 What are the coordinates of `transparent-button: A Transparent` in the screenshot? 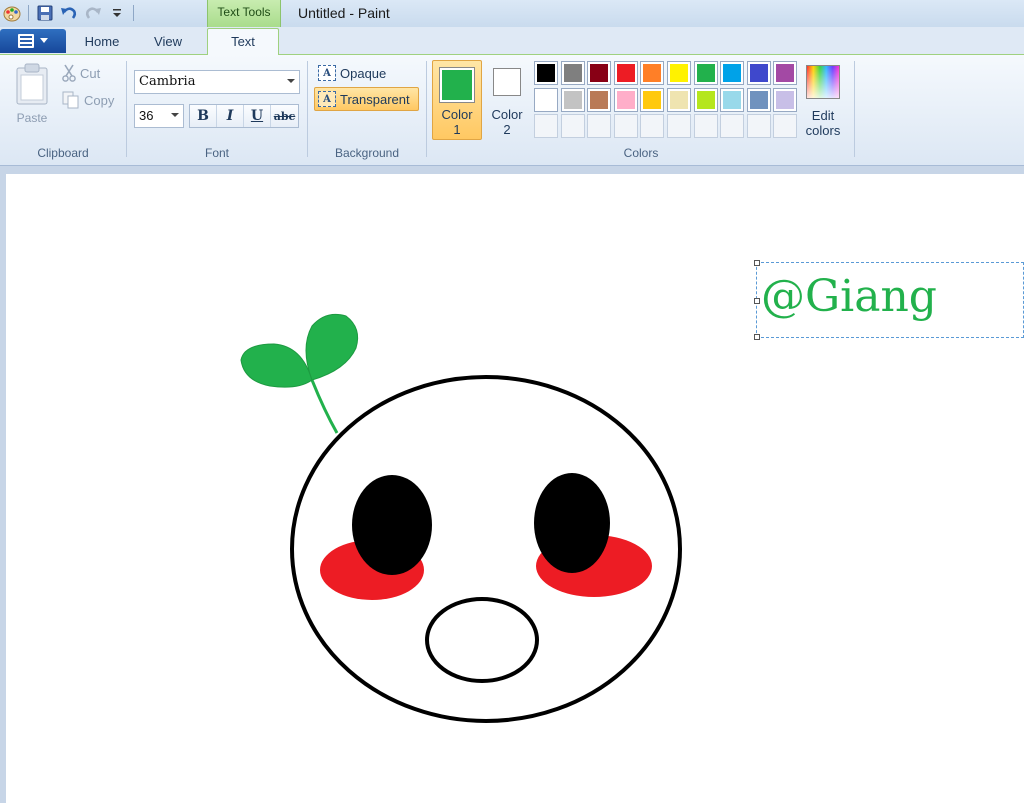 It's located at (366, 99).